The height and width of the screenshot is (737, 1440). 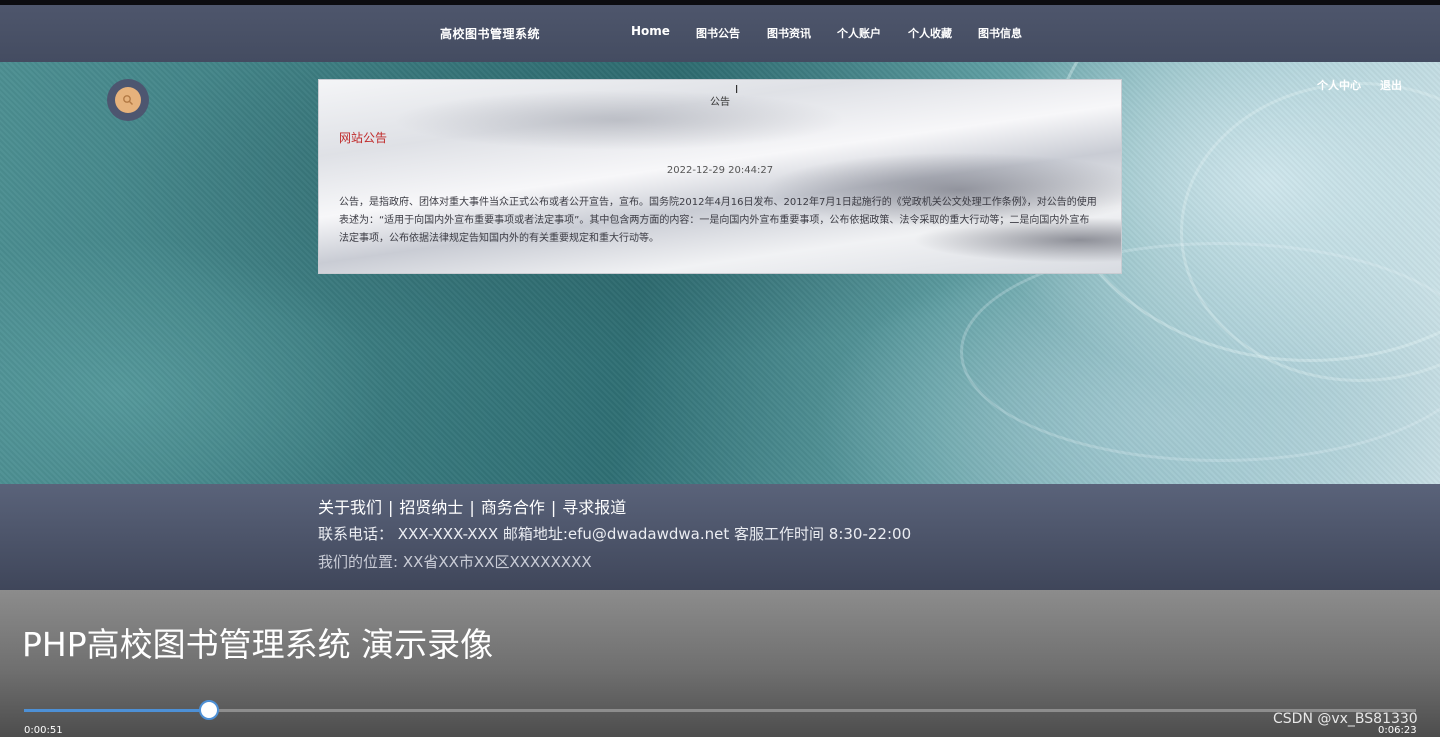 I want to click on current-time: 0:00:51, so click(x=43, y=730).